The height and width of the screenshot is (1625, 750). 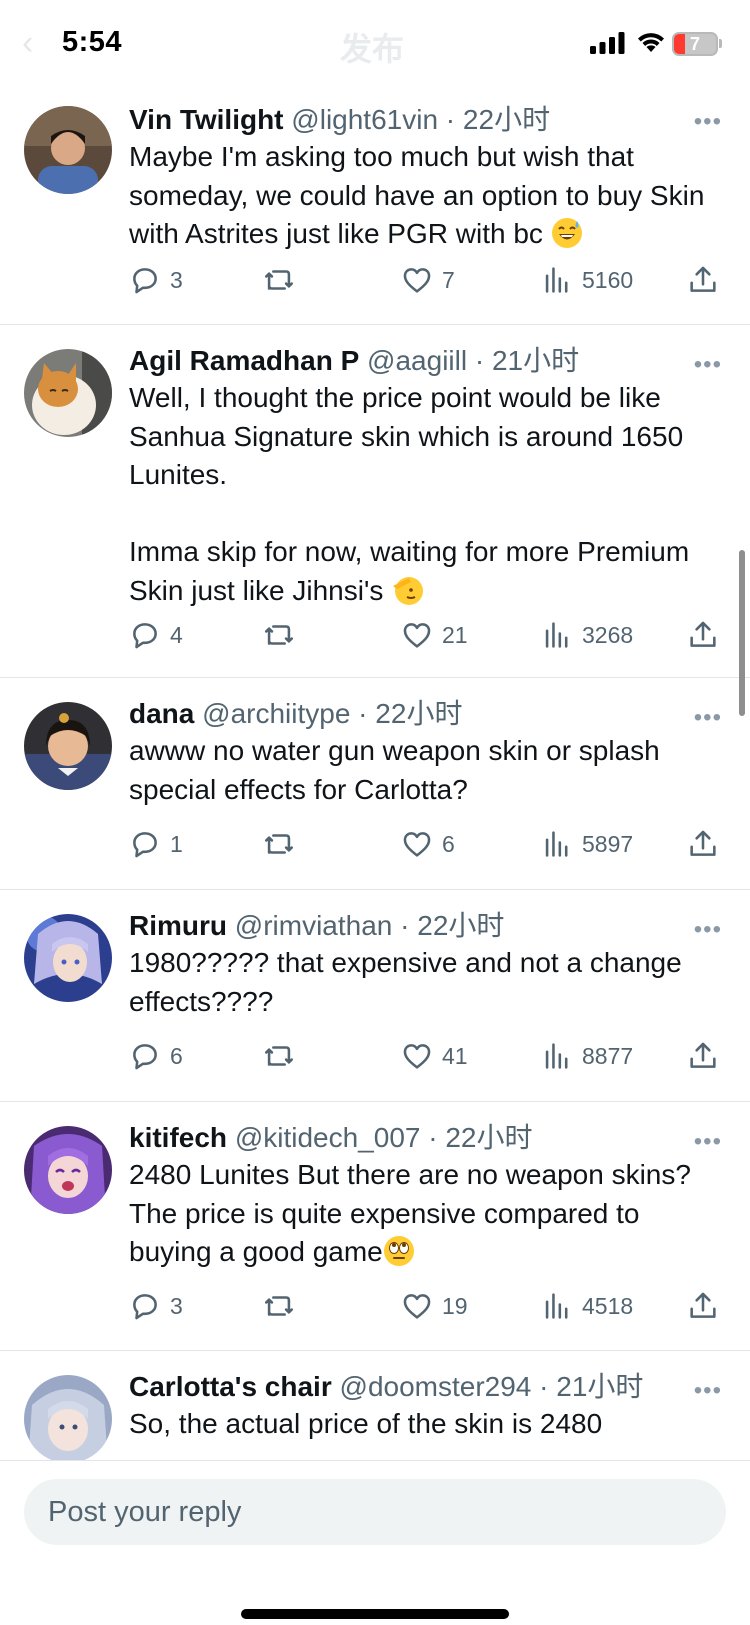 What do you see at coordinates (608, 279) in the screenshot?
I see `view-count: 5160` at bounding box center [608, 279].